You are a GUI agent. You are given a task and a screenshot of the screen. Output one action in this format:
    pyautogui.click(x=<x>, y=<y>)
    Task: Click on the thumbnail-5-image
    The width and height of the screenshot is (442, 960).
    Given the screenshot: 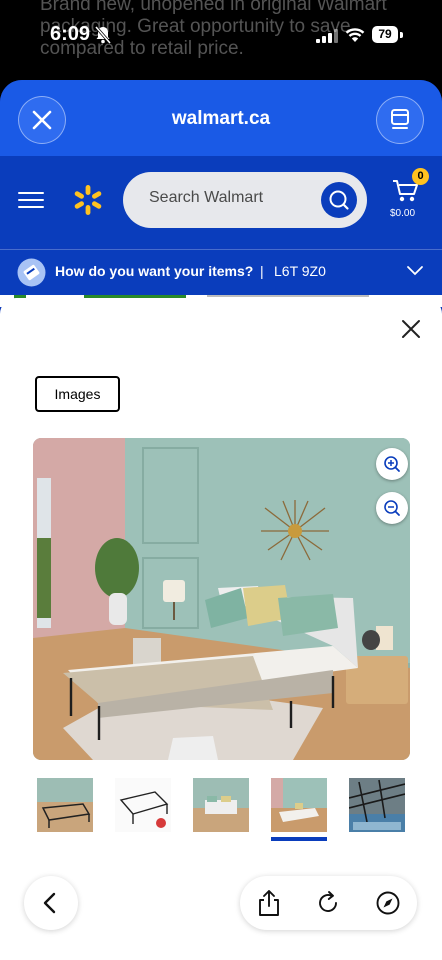 What is the action you would take?
    pyautogui.click(x=377, y=805)
    